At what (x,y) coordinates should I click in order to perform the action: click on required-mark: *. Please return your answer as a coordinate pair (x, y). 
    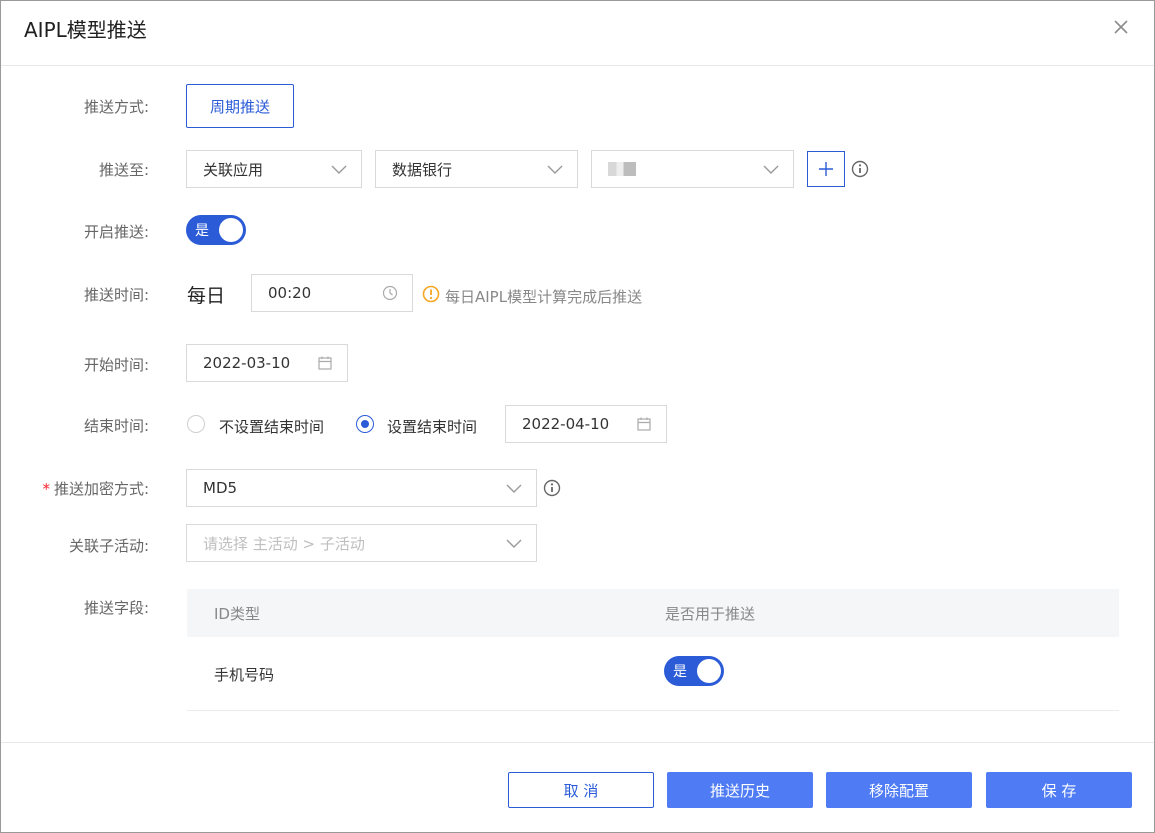
    Looking at the image, I should click on (46, 489).